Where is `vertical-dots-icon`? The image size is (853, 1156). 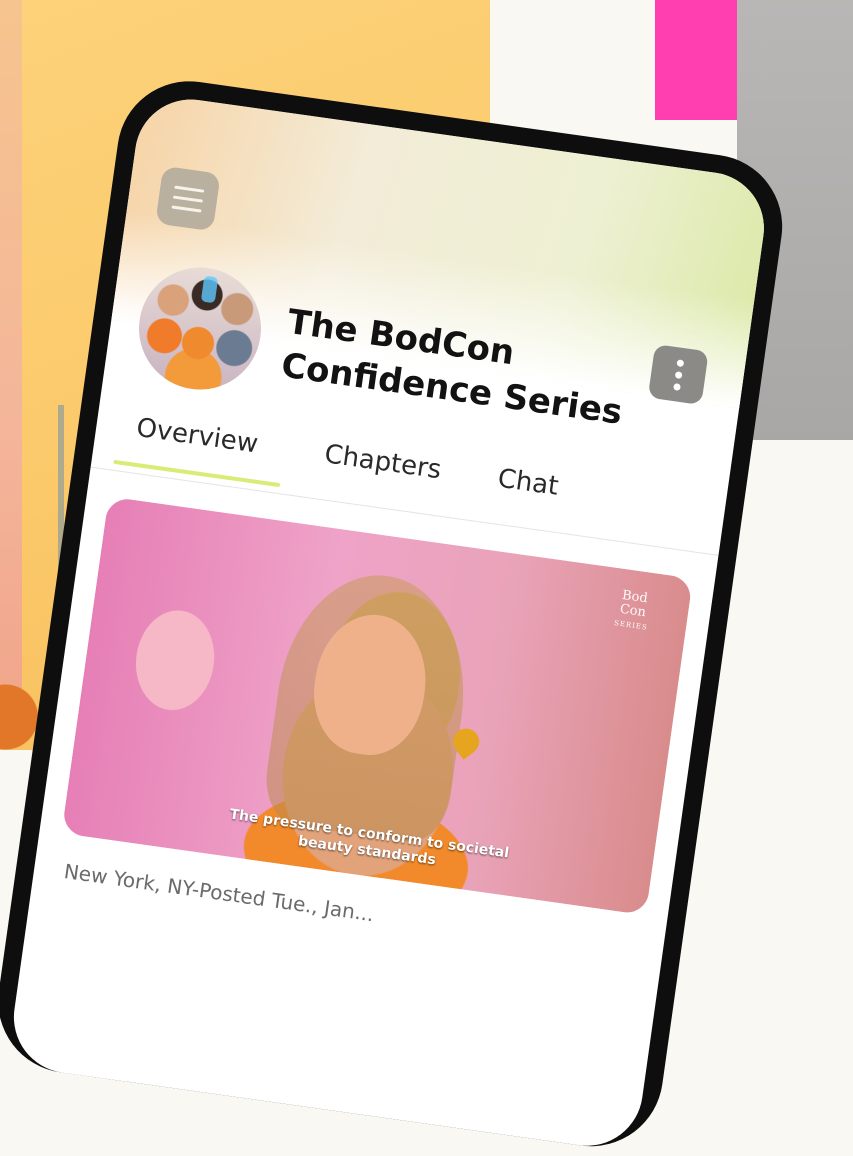
vertical-dots-icon is located at coordinates (679, 362).